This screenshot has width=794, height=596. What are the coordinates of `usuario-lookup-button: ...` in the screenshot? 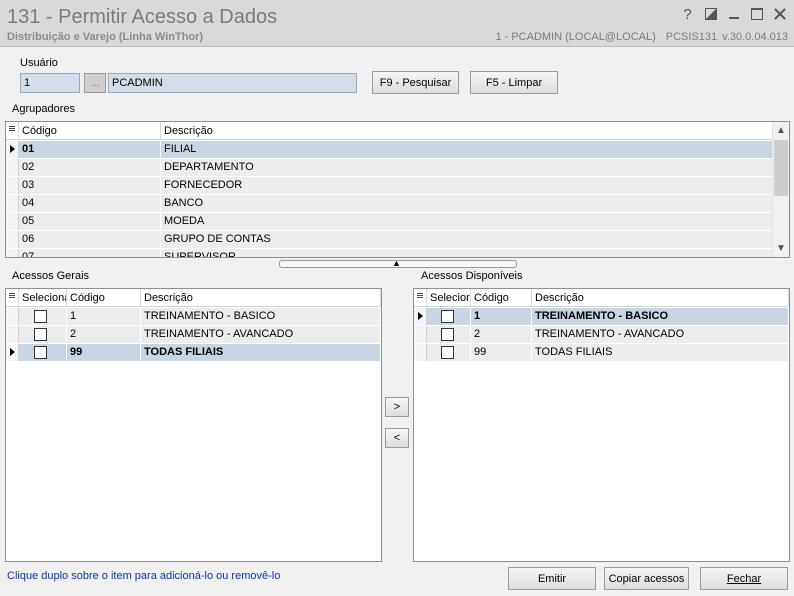 It's located at (95, 83).